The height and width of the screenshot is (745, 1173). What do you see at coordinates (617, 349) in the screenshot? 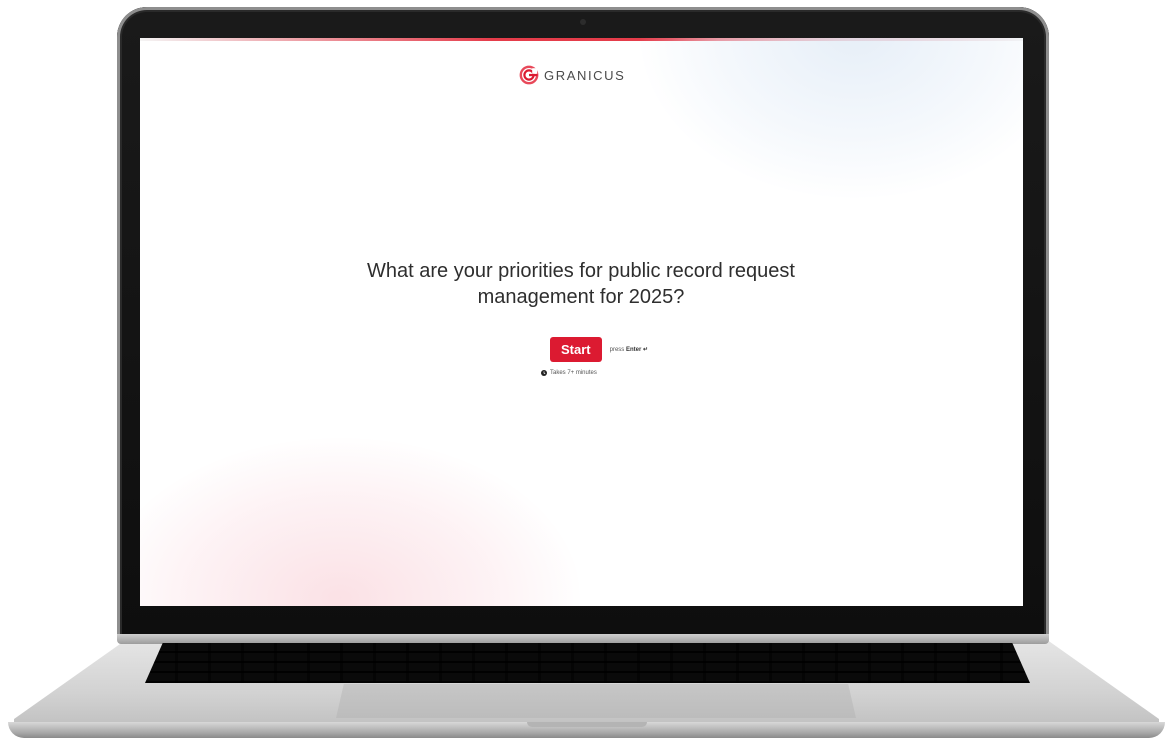
I see `enter-hint-prefix: press` at bounding box center [617, 349].